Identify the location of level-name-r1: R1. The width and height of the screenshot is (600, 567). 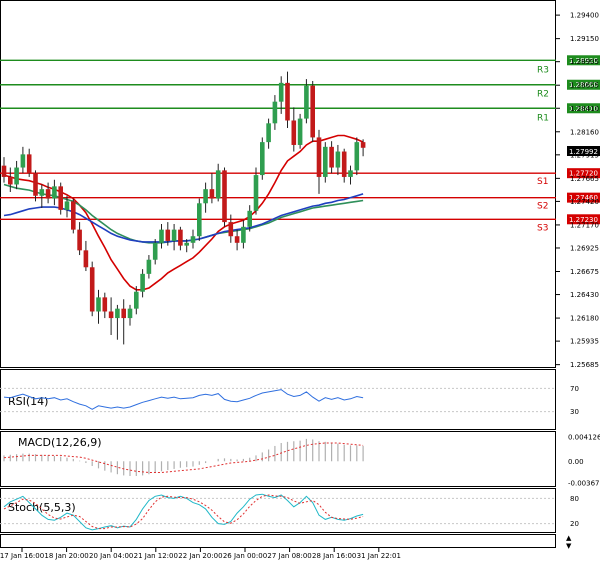
(543, 118).